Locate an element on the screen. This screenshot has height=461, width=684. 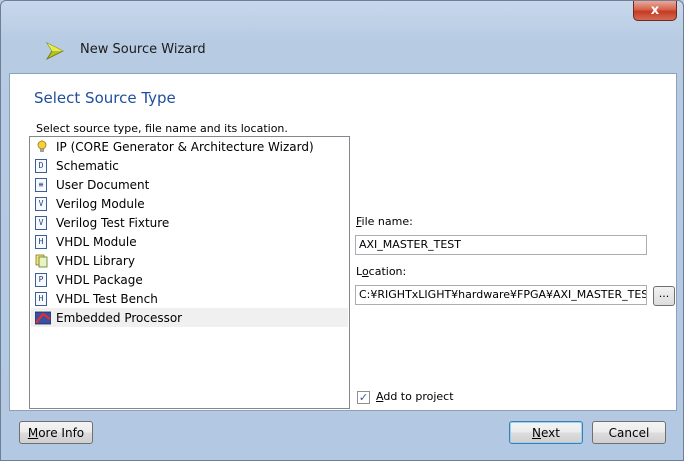
list-item-label: Schematic is located at coordinates (87, 165).